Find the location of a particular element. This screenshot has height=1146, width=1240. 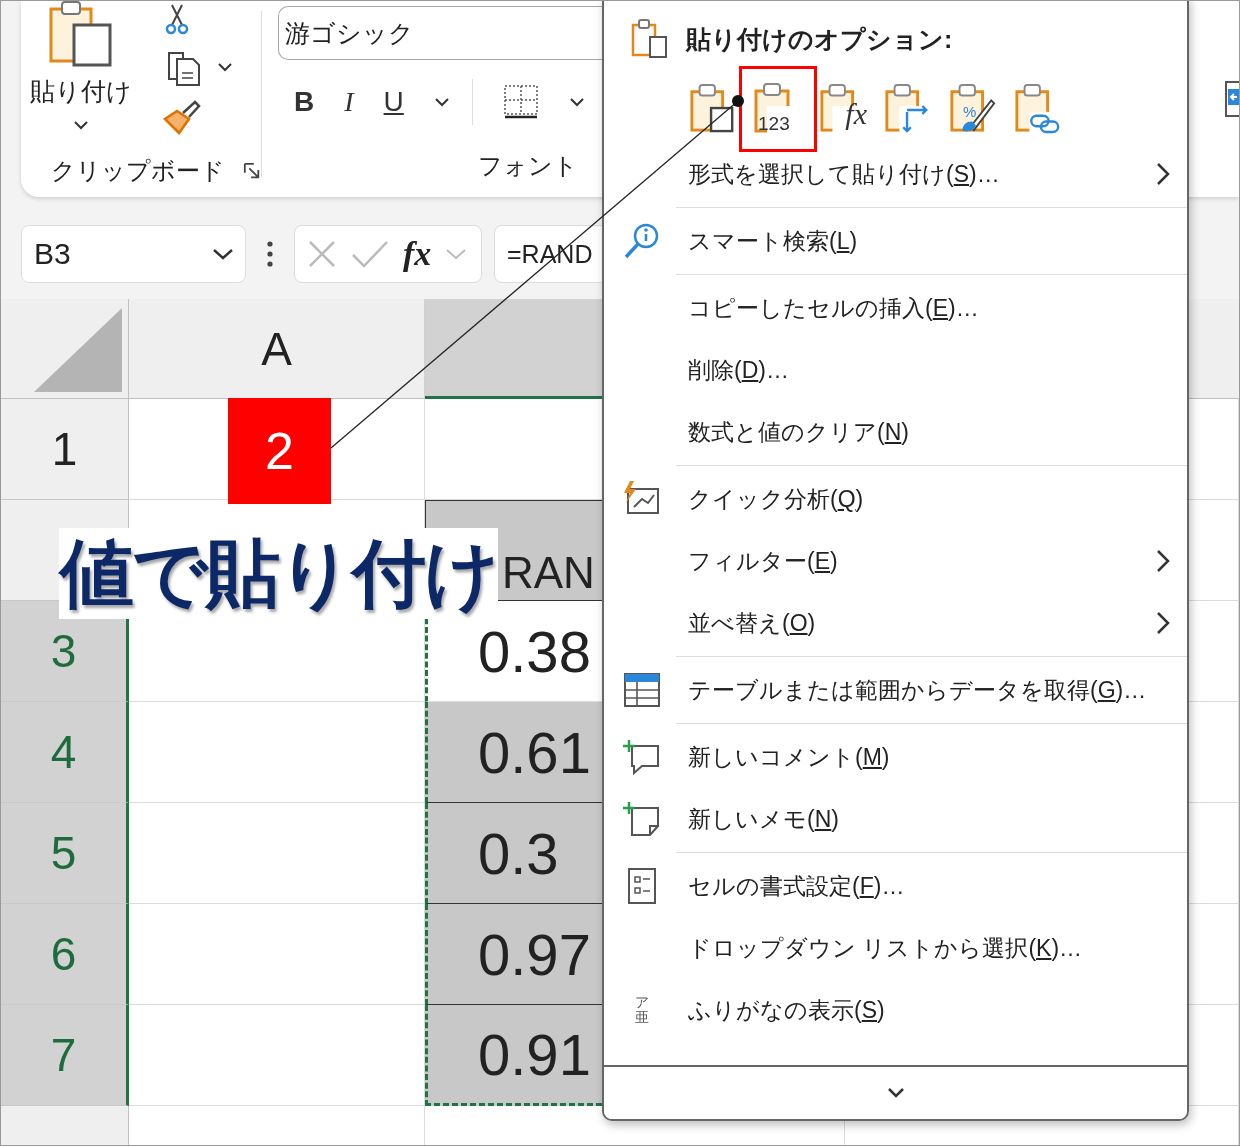

group-label: クリップボード is located at coordinates (138, 171).